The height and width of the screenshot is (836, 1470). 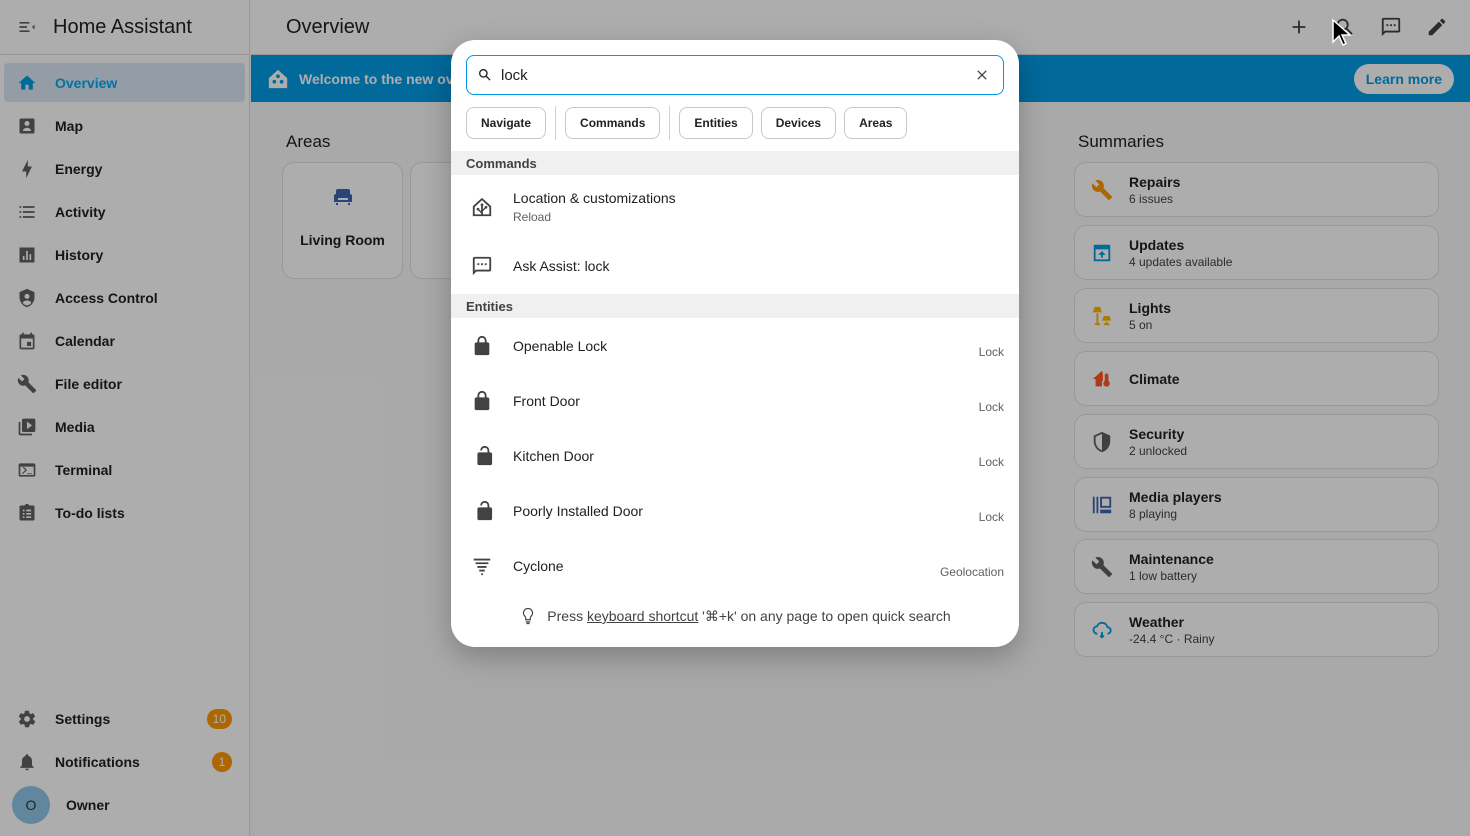 I want to click on result-secondary: Reload, so click(x=532, y=216).